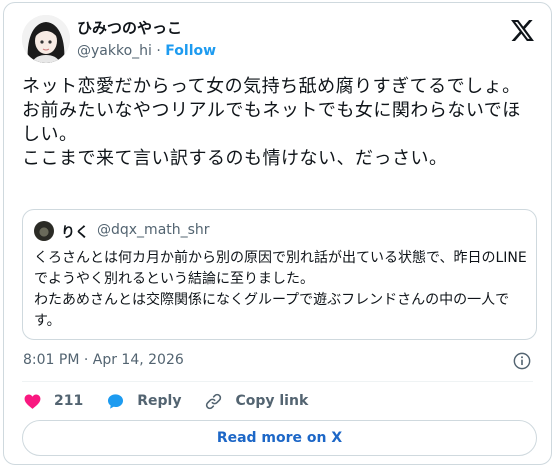 This screenshot has height=469, width=557. Describe the element at coordinates (153, 230) in the screenshot. I see `quoted-author-handle: @dqx_math_shr` at that location.